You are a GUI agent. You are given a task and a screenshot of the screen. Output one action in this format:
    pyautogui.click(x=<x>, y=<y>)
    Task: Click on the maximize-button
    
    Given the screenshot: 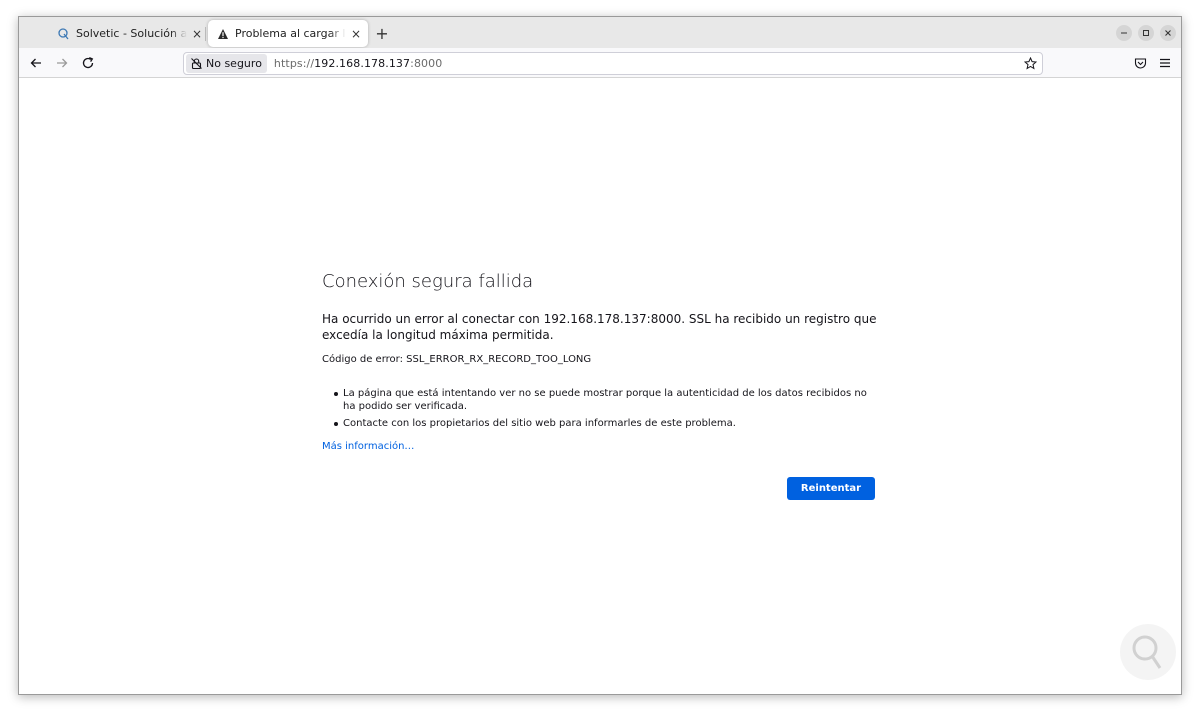 What is the action you would take?
    pyautogui.click(x=1146, y=33)
    